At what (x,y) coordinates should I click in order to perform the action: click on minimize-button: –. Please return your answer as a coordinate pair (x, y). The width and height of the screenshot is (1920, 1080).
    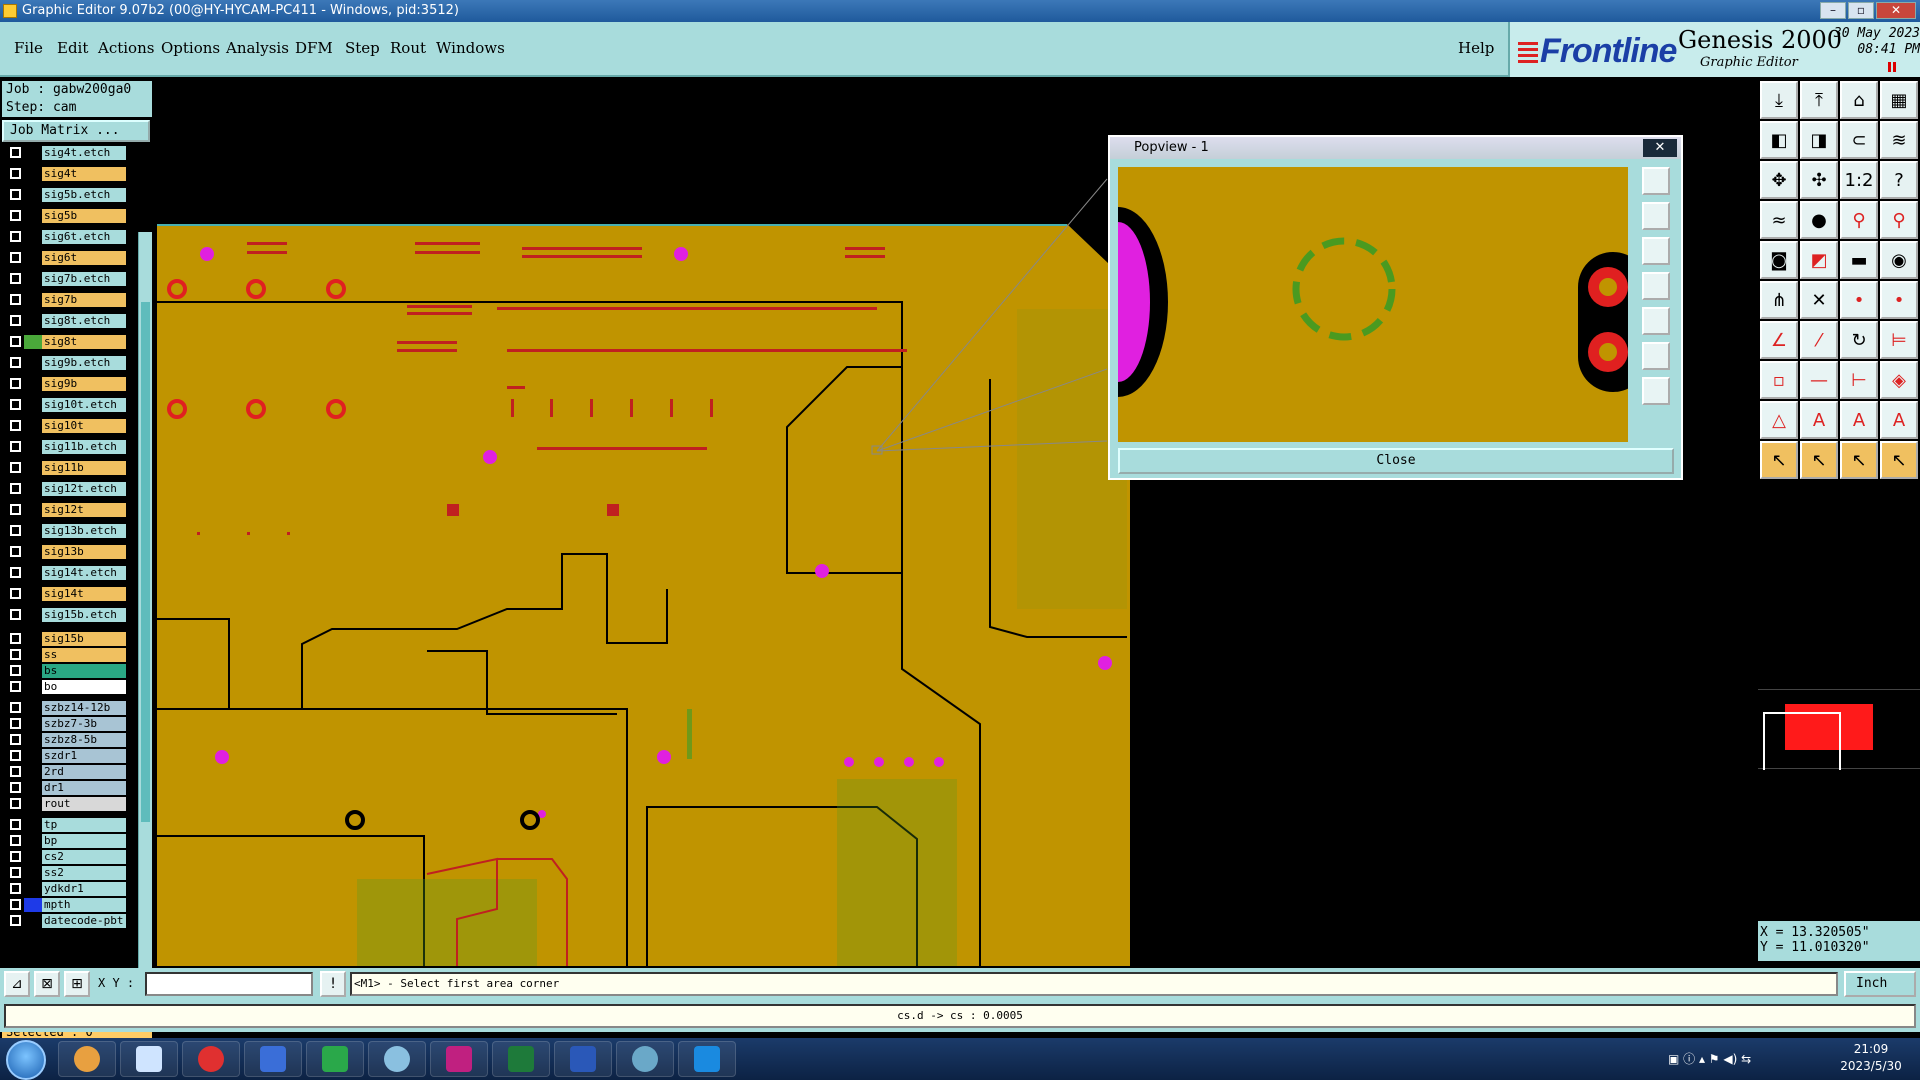
    Looking at the image, I should click on (1833, 10).